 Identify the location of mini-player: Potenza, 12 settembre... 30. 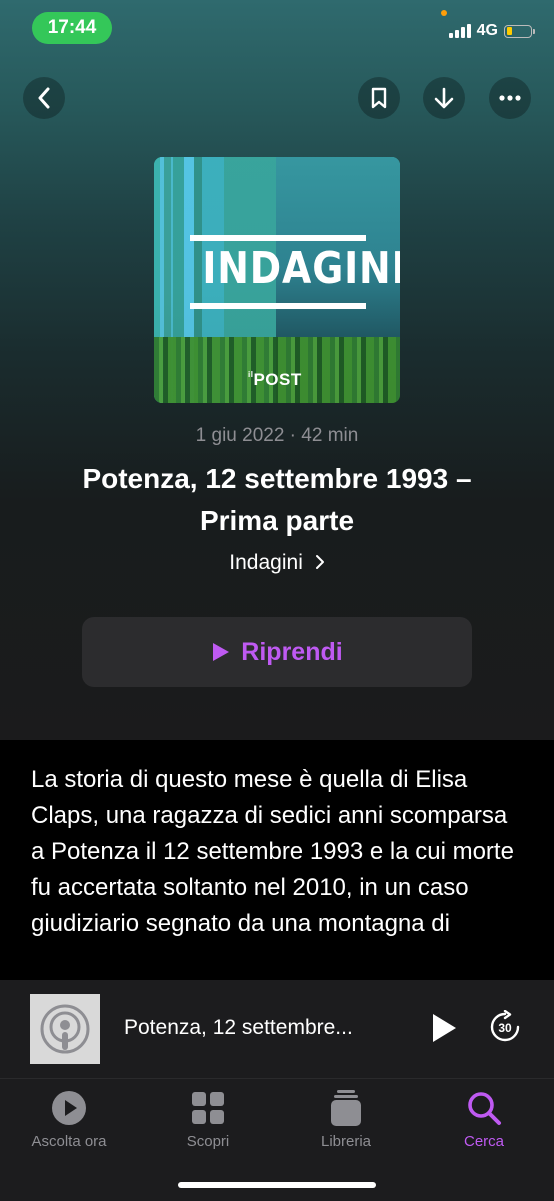
(277, 1029).